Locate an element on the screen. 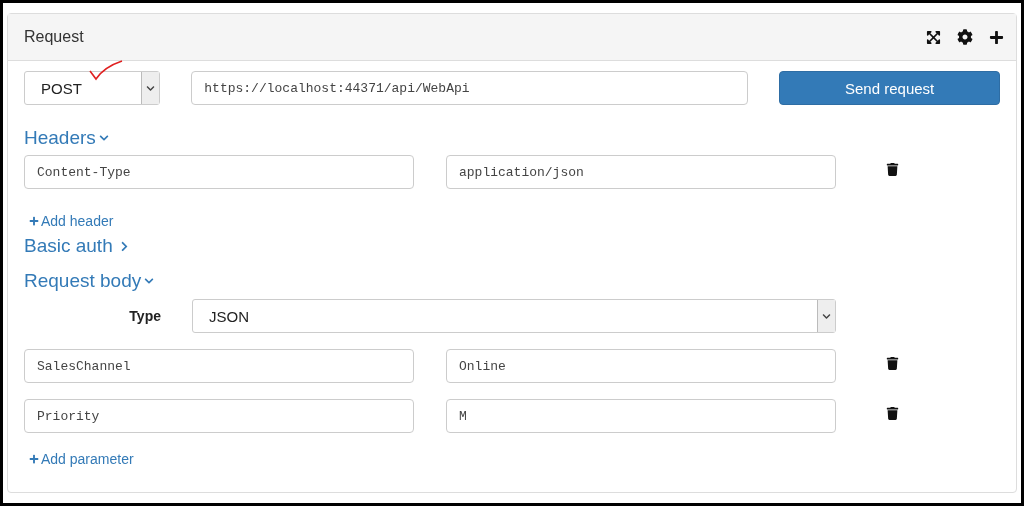  basic-auth-toggle: Basic auth is located at coordinates (77, 246).